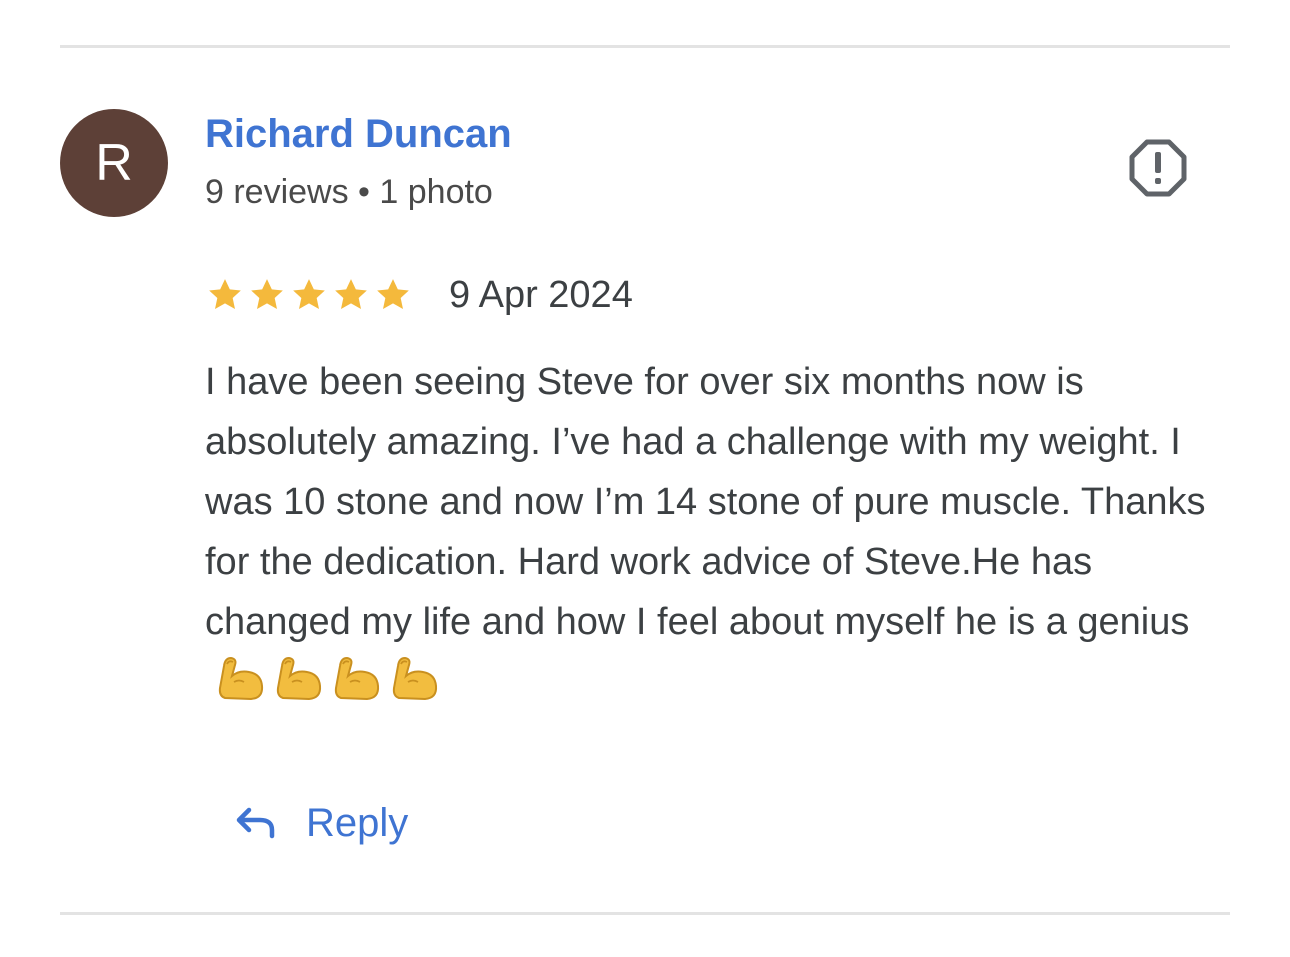 This screenshot has height=957, width=1290. I want to click on star-rating, so click(310, 295).